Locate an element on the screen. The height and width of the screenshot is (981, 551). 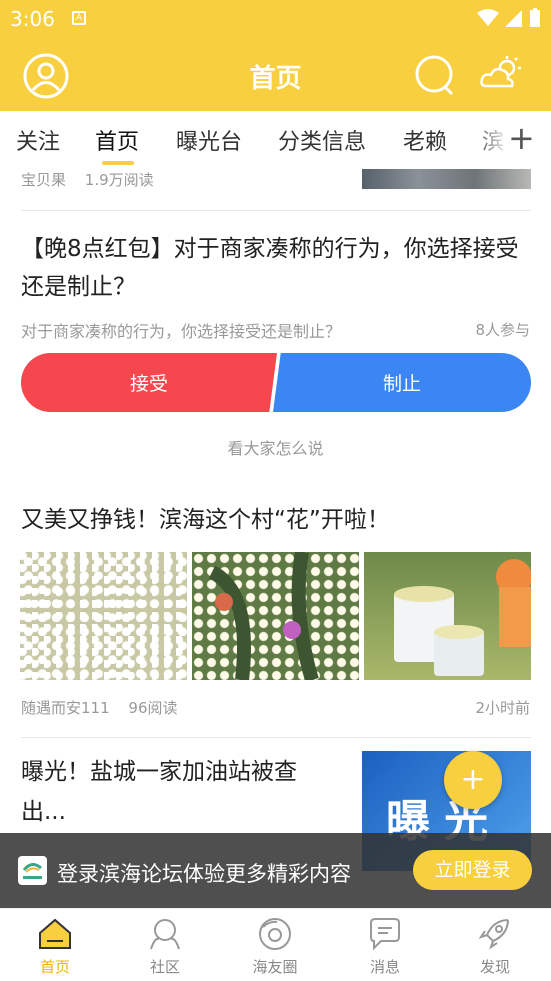
friends-circle-icon is located at coordinates (275, 934).